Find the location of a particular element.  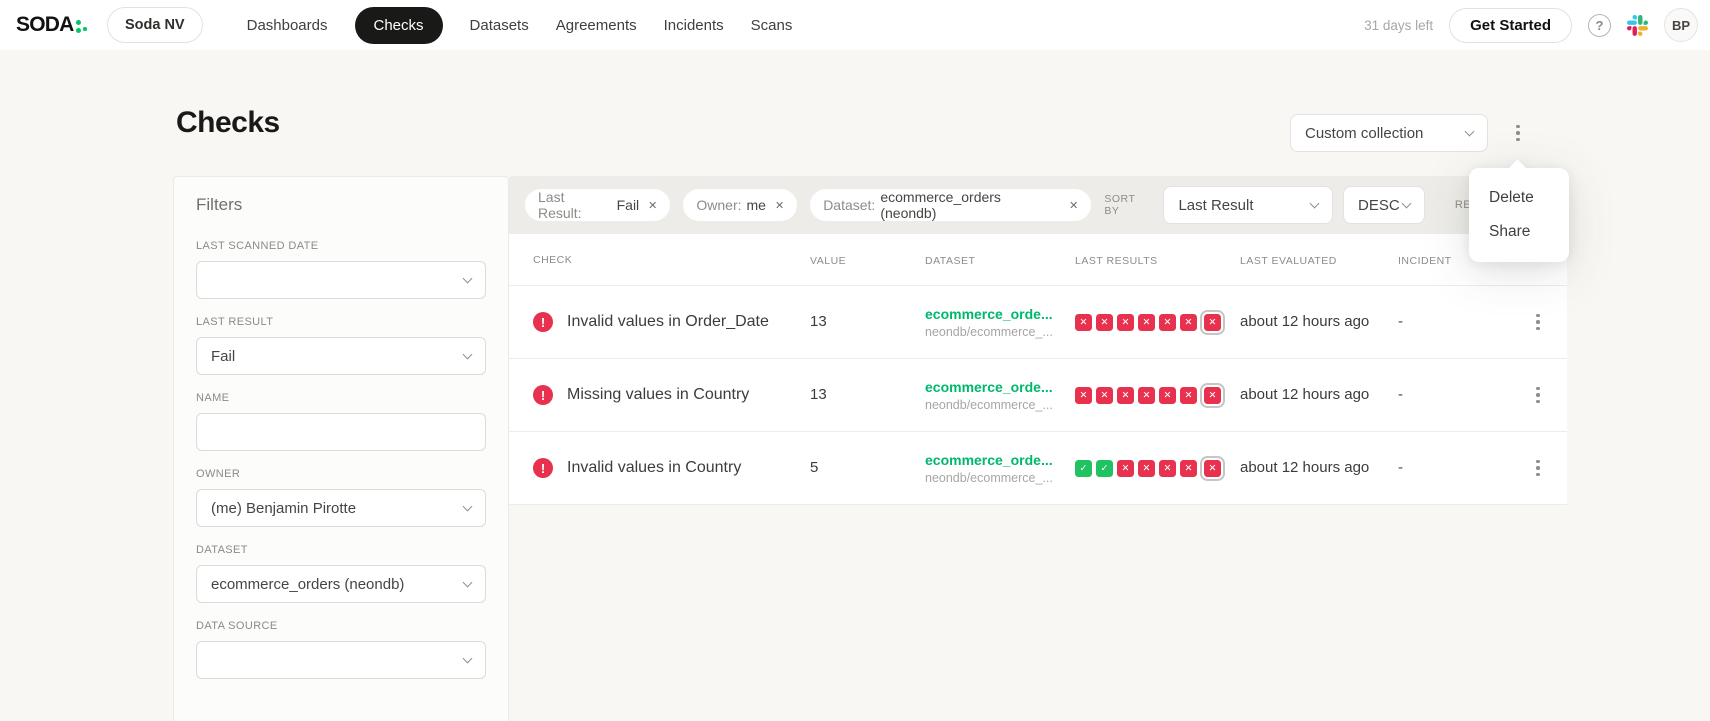

menu-item-delete: Delete is located at coordinates (1519, 198).